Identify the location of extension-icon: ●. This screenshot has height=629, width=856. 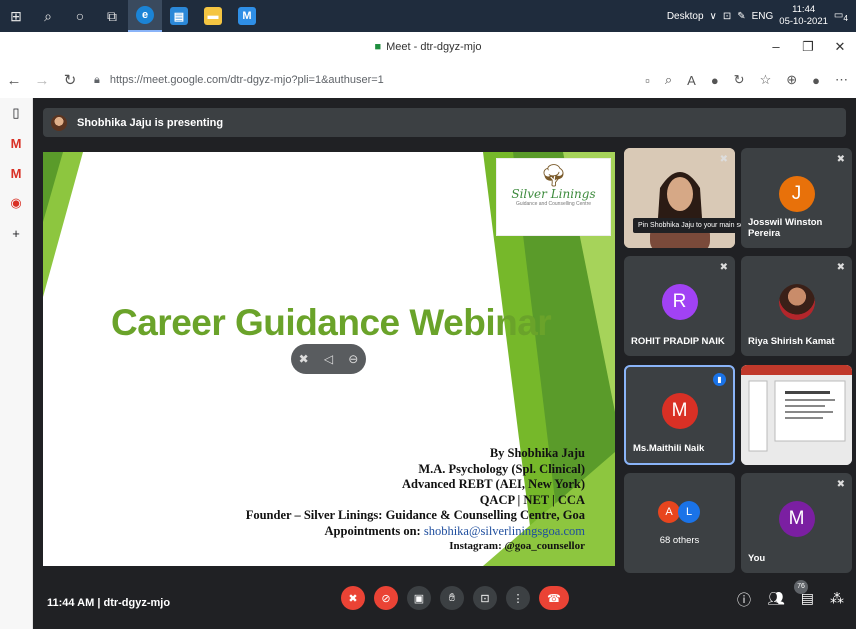
(715, 80).